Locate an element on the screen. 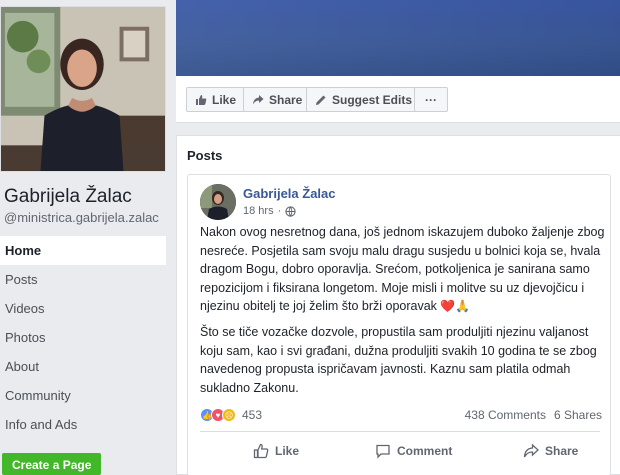  reaction-icons: 👍 ♥ ☹ is located at coordinates (218, 415).